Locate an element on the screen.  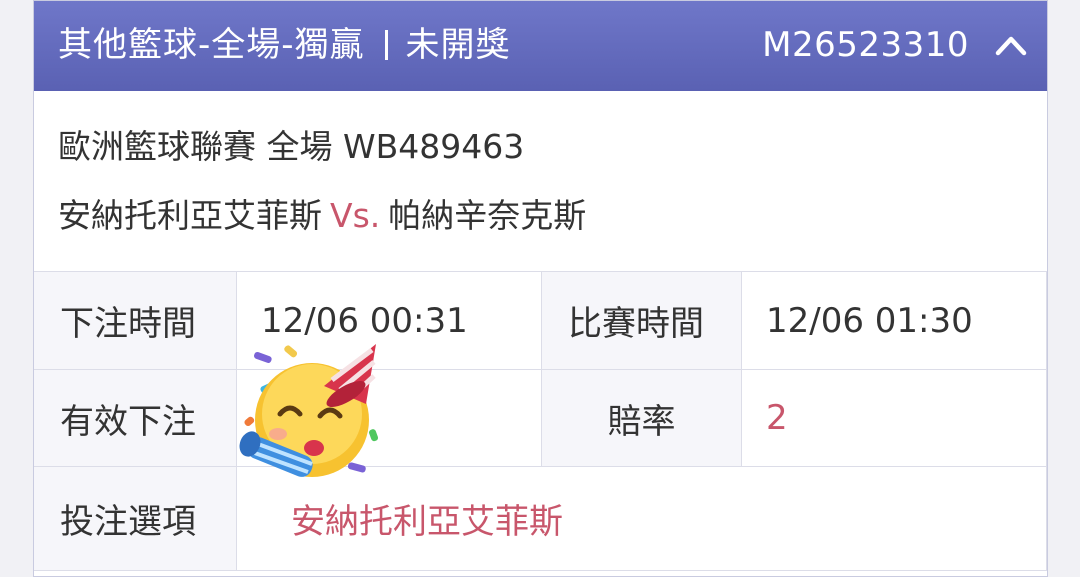
bet-type-title: 其他籃球-全場-獨贏 is located at coordinates (211, 45).